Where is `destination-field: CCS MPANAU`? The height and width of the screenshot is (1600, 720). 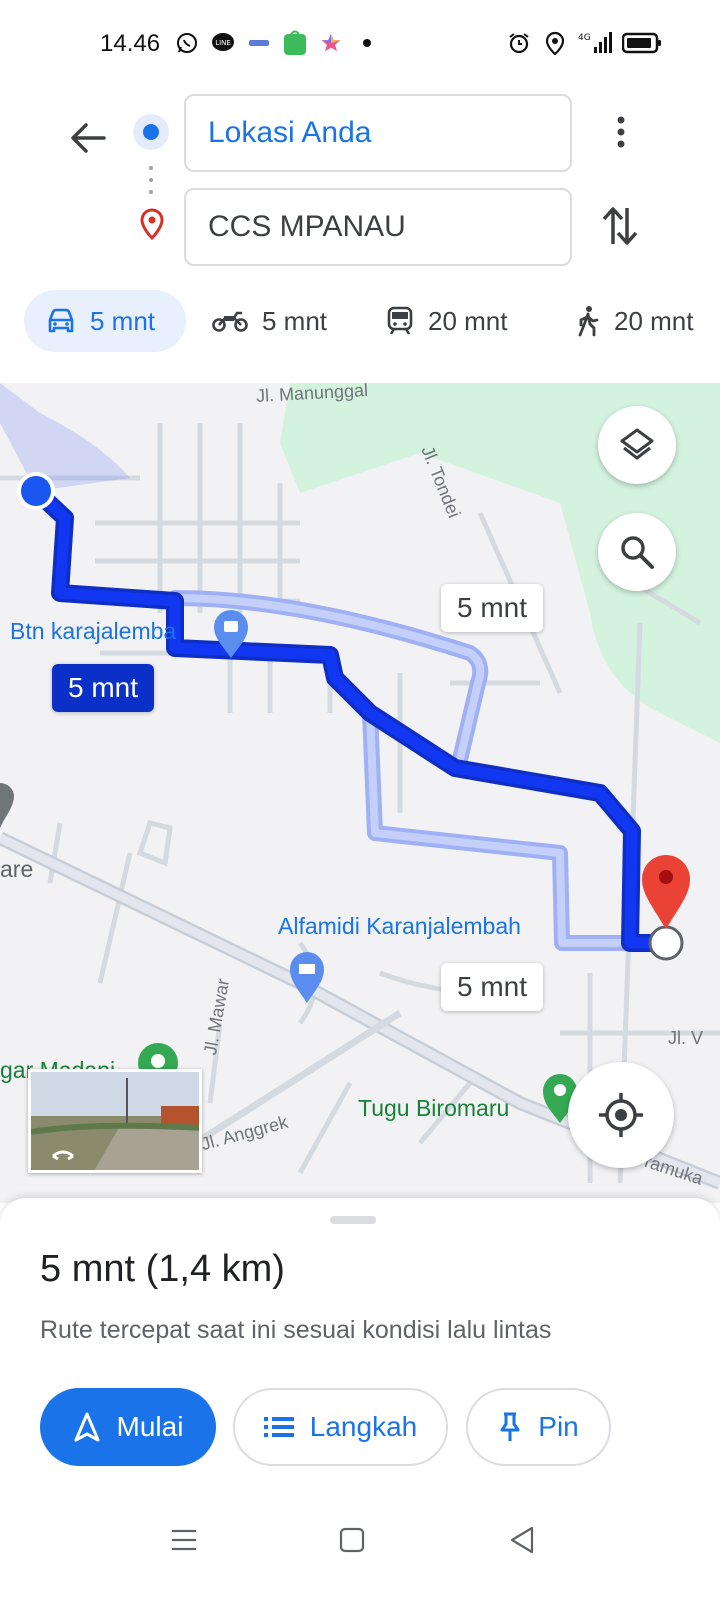 destination-field: CCS MPANAU is located at coordinates (378, 227).